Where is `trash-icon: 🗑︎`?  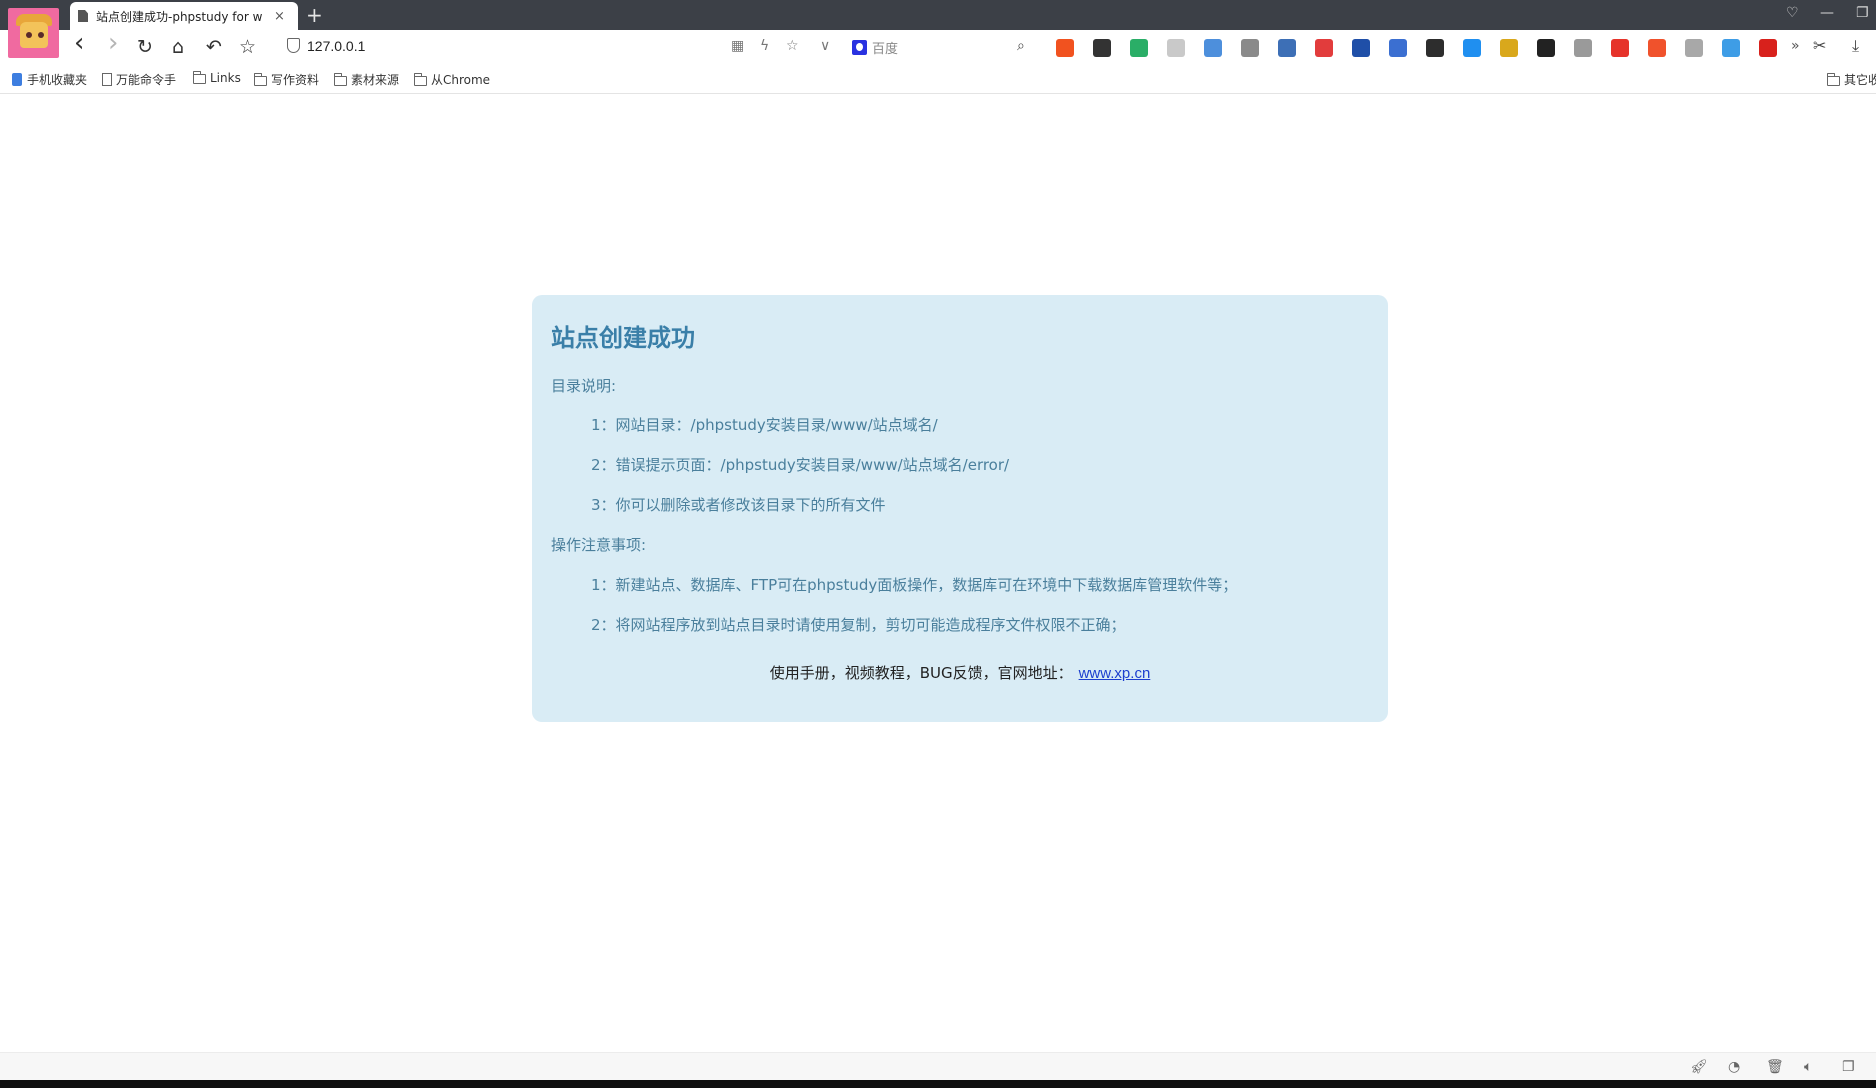 trash-icon: 🗑︎ is located at coordinates (1775, 1067).